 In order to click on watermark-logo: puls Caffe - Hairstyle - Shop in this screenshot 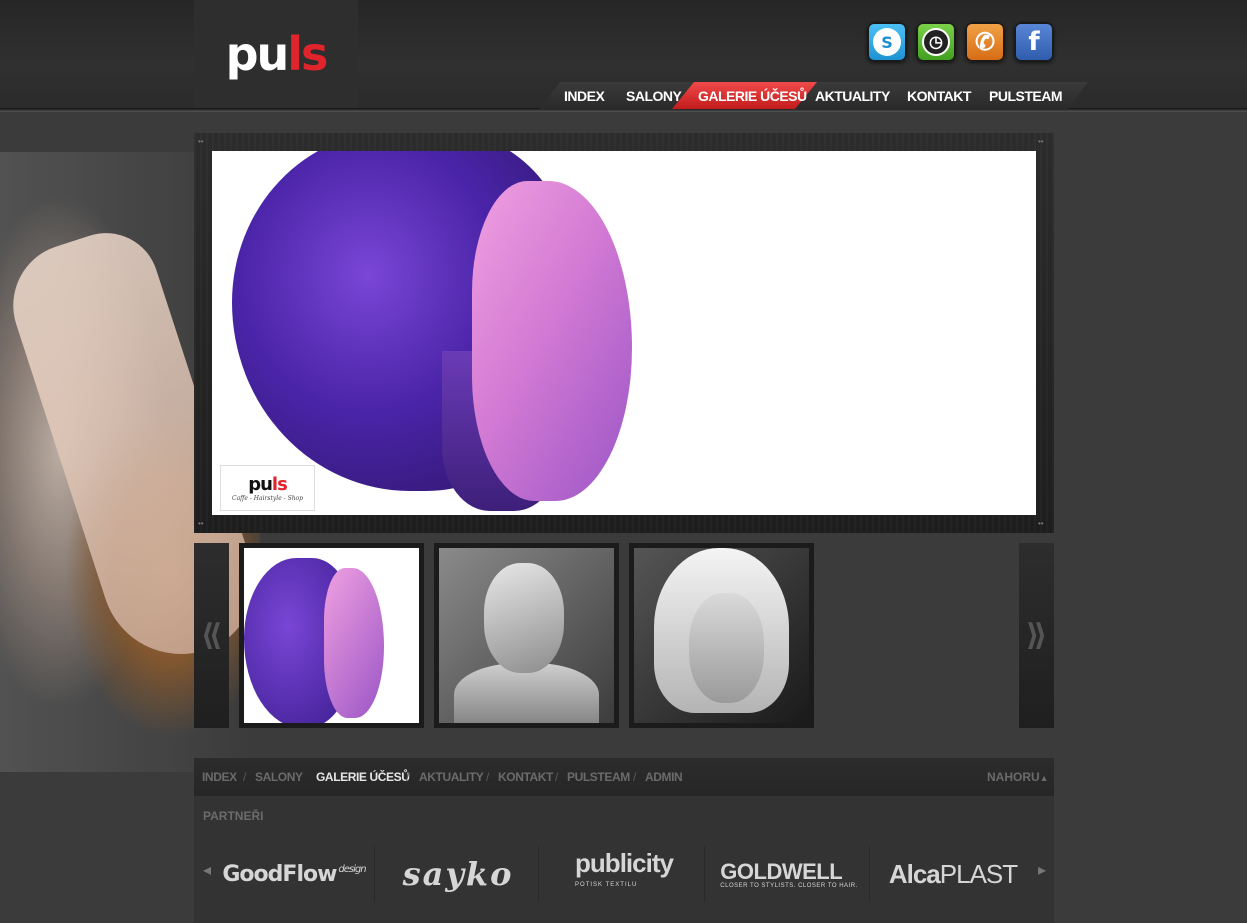, I will do `click(267, 488)`.